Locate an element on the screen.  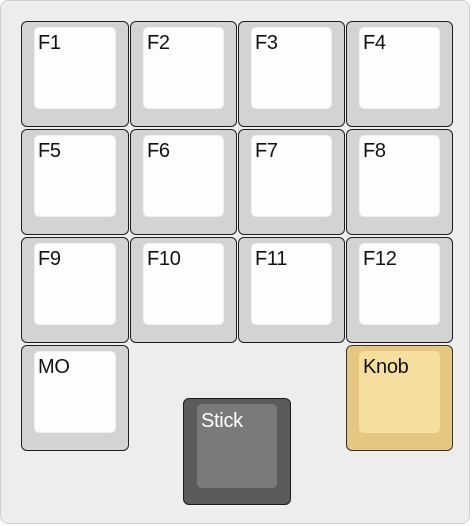
key-label: F4 is located at coordinates (374, 43).